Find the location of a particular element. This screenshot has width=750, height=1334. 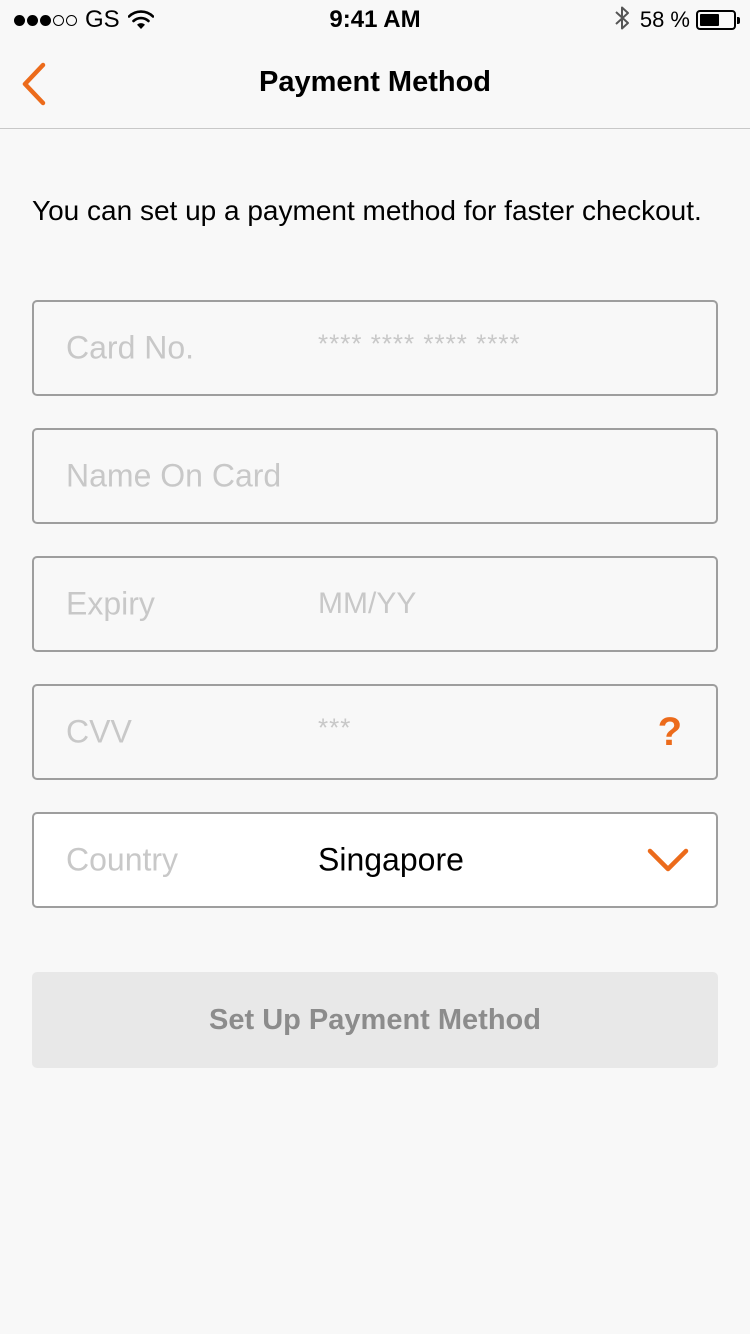

battery-icon is located at coordinates (718, 20).